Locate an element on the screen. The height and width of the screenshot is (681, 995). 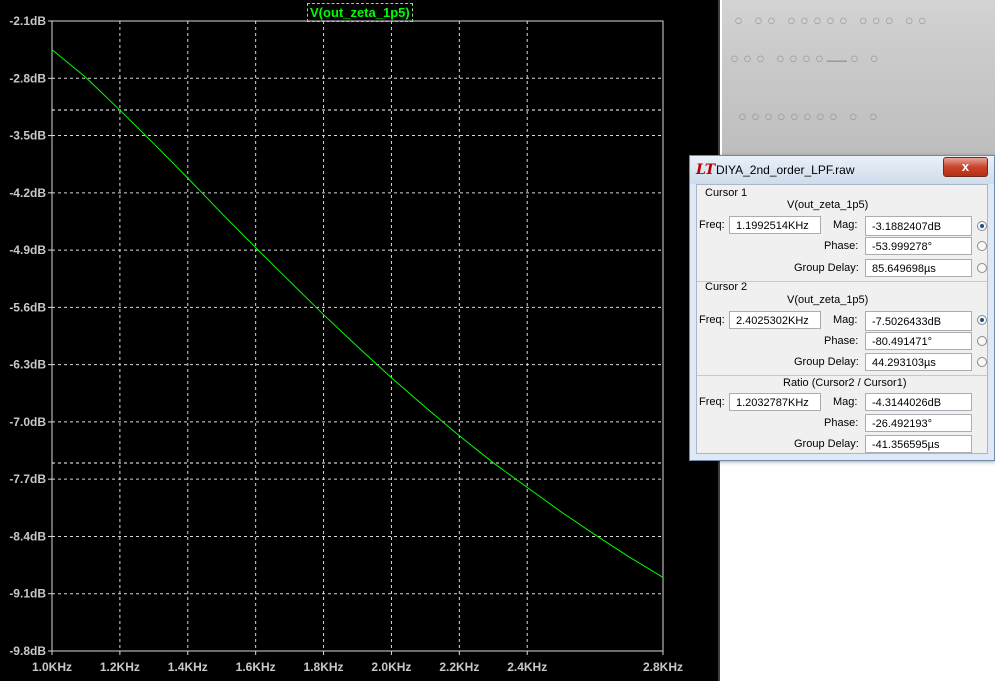
cursor1-phase-label: Phase: is located at coordinates (841, 246).